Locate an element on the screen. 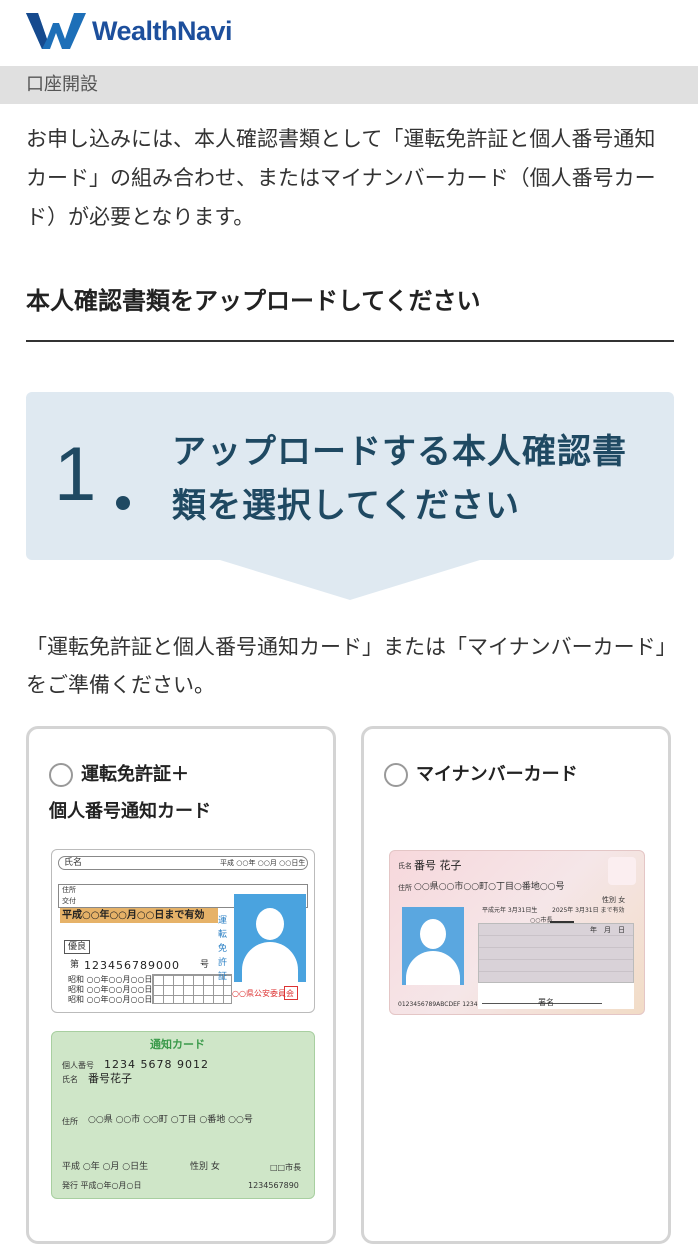 The image size is (698, 1257). license-history-3: 昭和 ○○年○○月○○日 is located at coordinates (110, 999).